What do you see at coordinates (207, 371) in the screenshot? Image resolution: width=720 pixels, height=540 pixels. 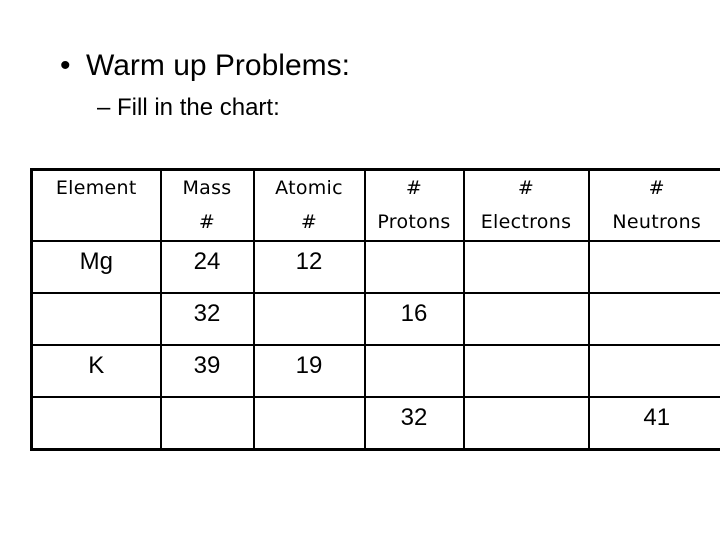 I see `cell-mass: 39` at bounding box center [207, 371].